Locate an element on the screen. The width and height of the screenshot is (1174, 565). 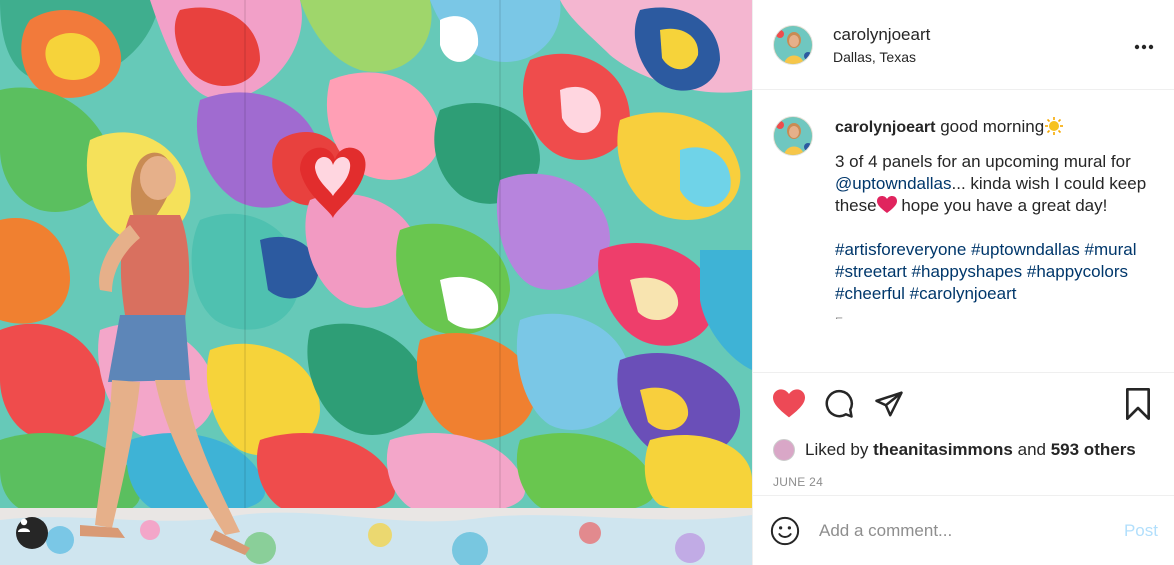
heart-icon is located at coordinates (789, 403).